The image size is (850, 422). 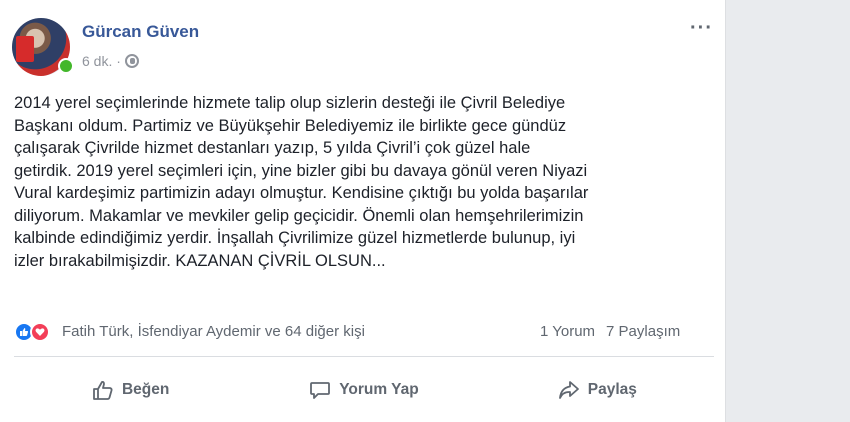 I want to click on more-options-icon: ···, so click(x=701, y=28).